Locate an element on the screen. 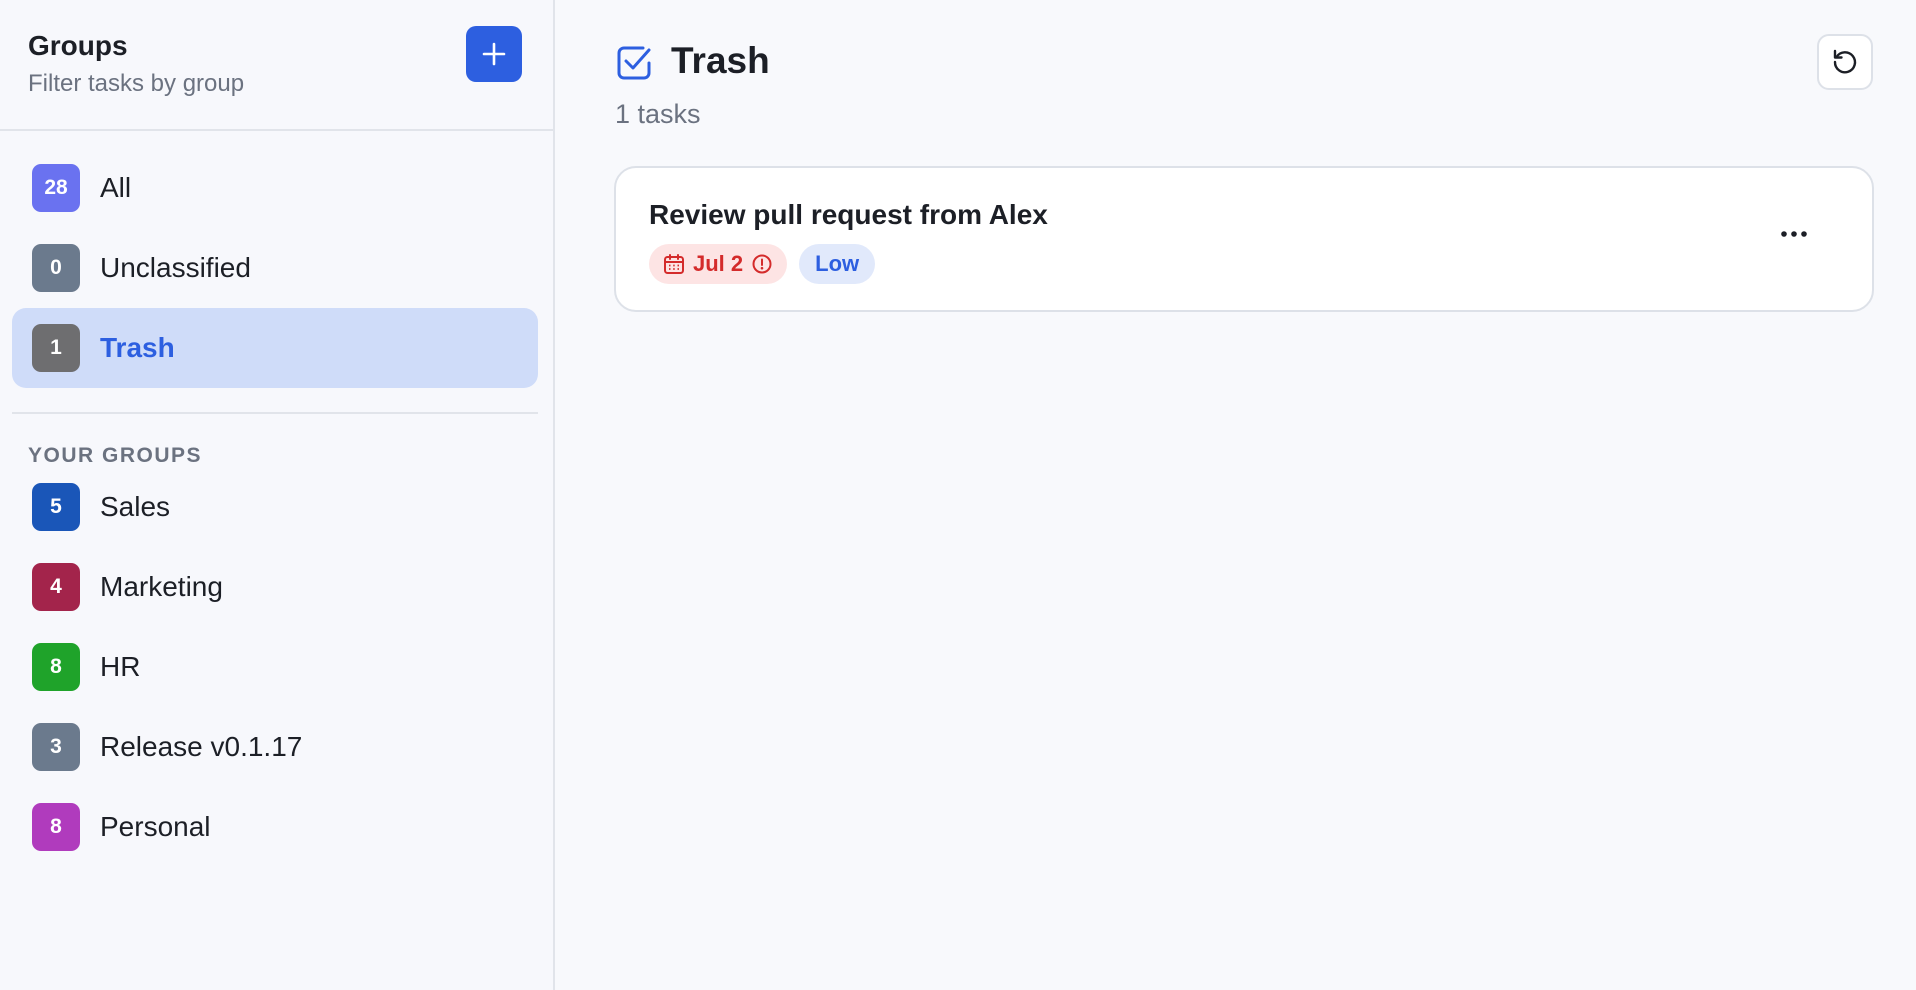  group-label: Release v0.1.17 is located at coordinates (201, 746).